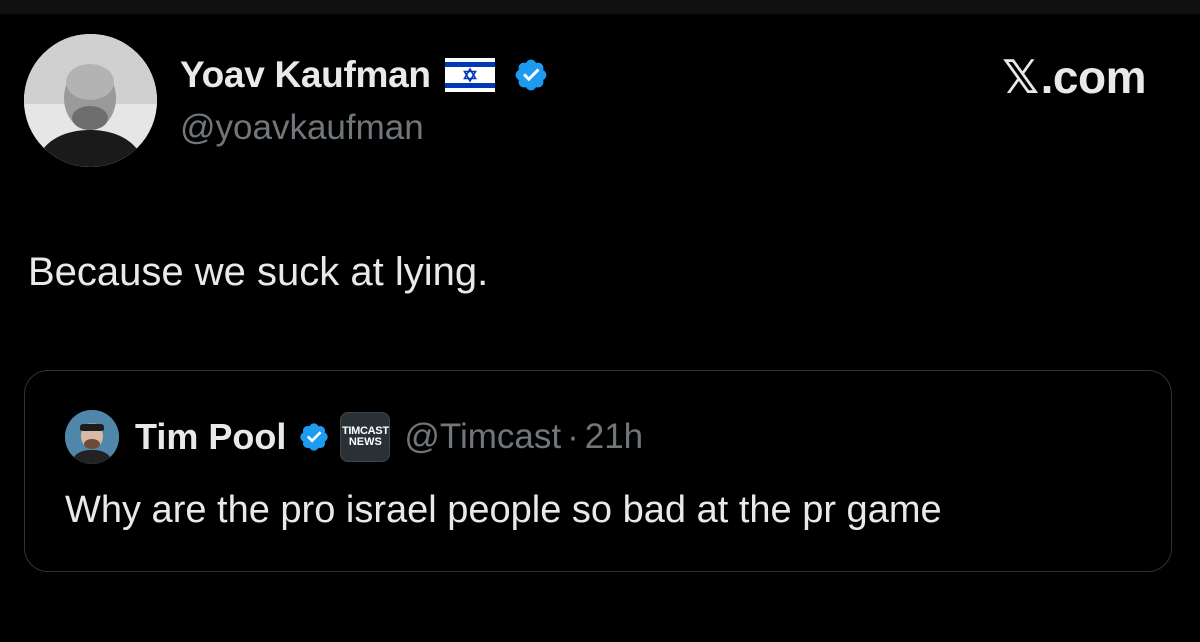  I want to click on brand-domain: .com, so click(1093, 77).